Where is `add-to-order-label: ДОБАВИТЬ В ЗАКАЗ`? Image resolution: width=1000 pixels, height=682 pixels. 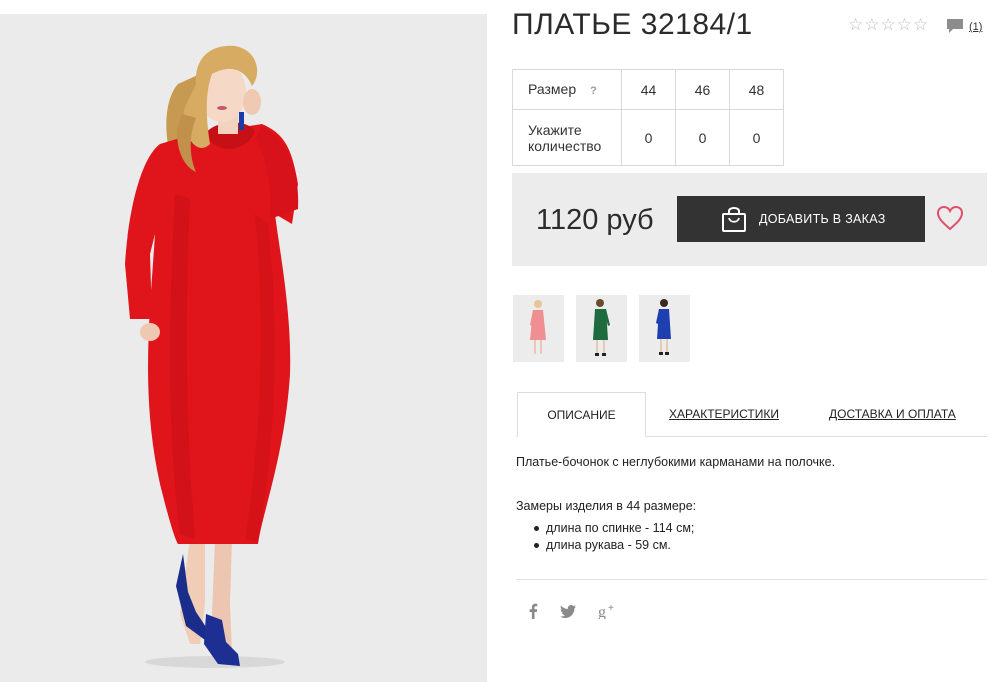 add-to-order-label: ДОБАВИТЬ В ЗАКАЗ is located at coordinates (822, 219).